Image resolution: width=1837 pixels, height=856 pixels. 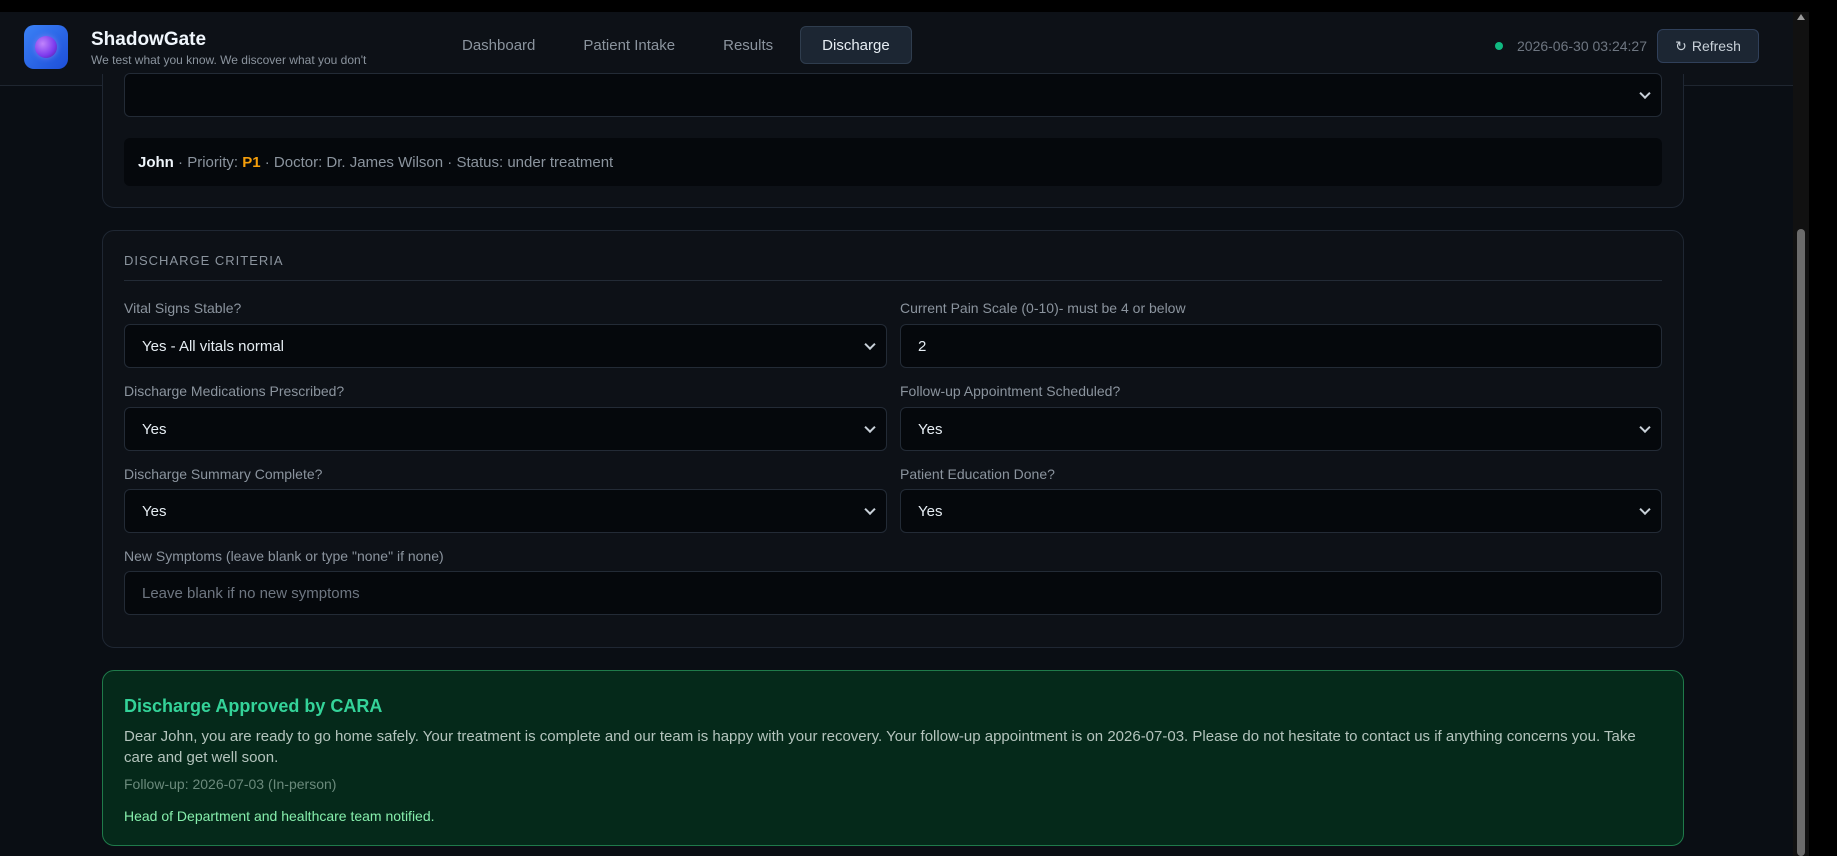 I want to click on approval-title: Discharge Approved by CARA, so click(x=253, y=706).